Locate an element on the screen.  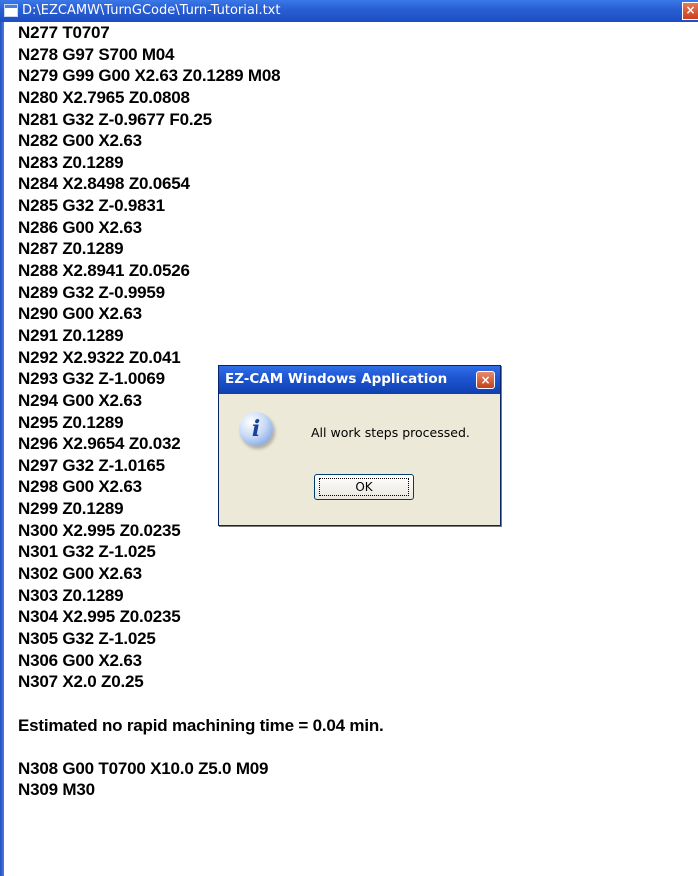
gcode-line: N291 Z0.1289 is located at coordinates (71, 335).